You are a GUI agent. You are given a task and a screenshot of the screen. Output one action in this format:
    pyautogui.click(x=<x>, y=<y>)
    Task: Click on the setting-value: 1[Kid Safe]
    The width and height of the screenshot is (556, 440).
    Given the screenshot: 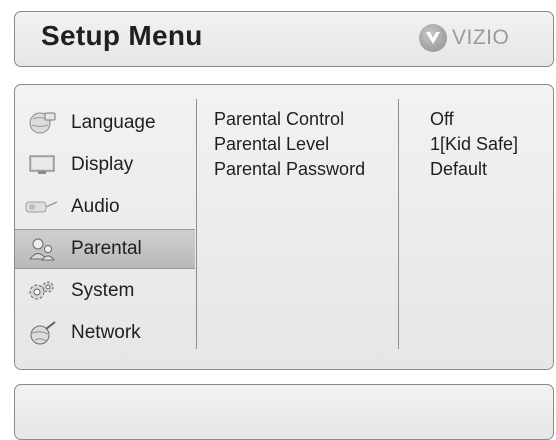 What is the action you would take?
    pyautogui.click(x=474, y=144)
    